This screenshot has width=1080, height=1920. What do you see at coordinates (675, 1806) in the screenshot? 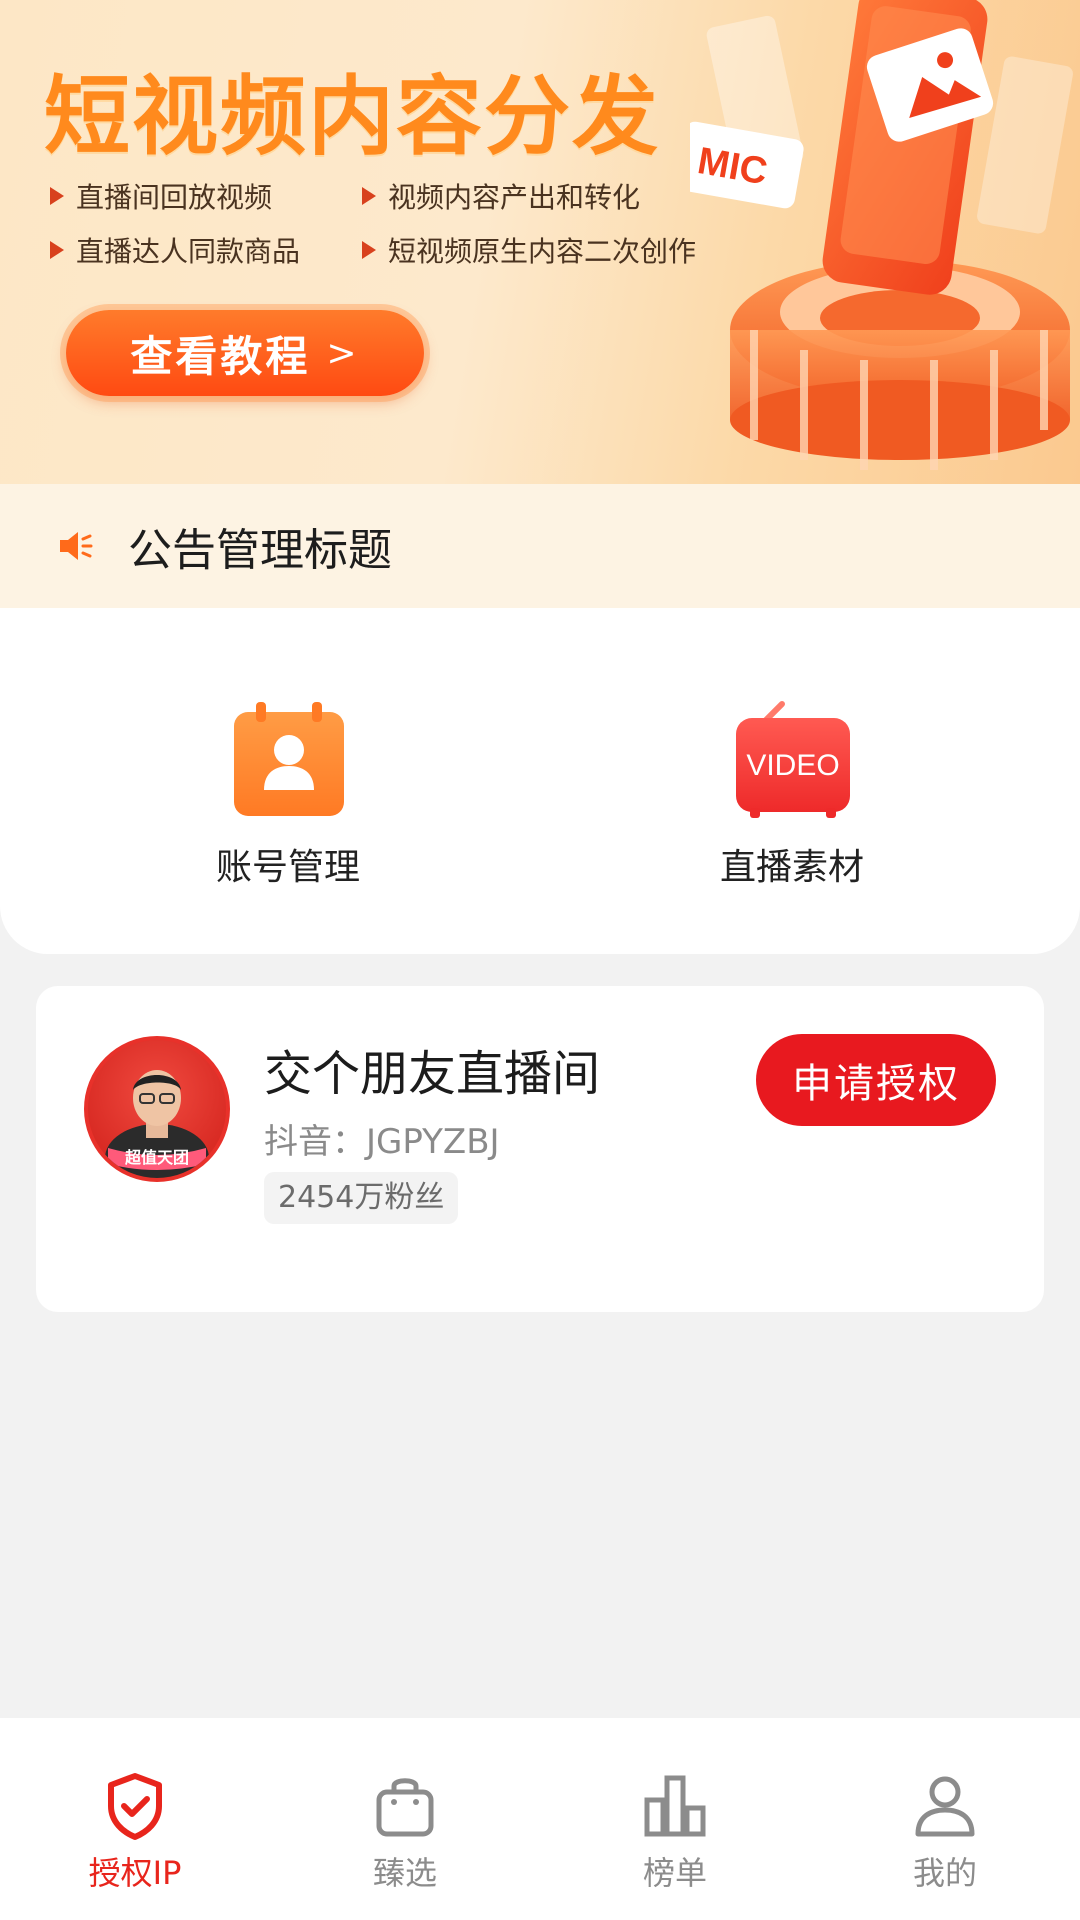
I see `bar-chart-icon` at bounding box center [675, 1806].